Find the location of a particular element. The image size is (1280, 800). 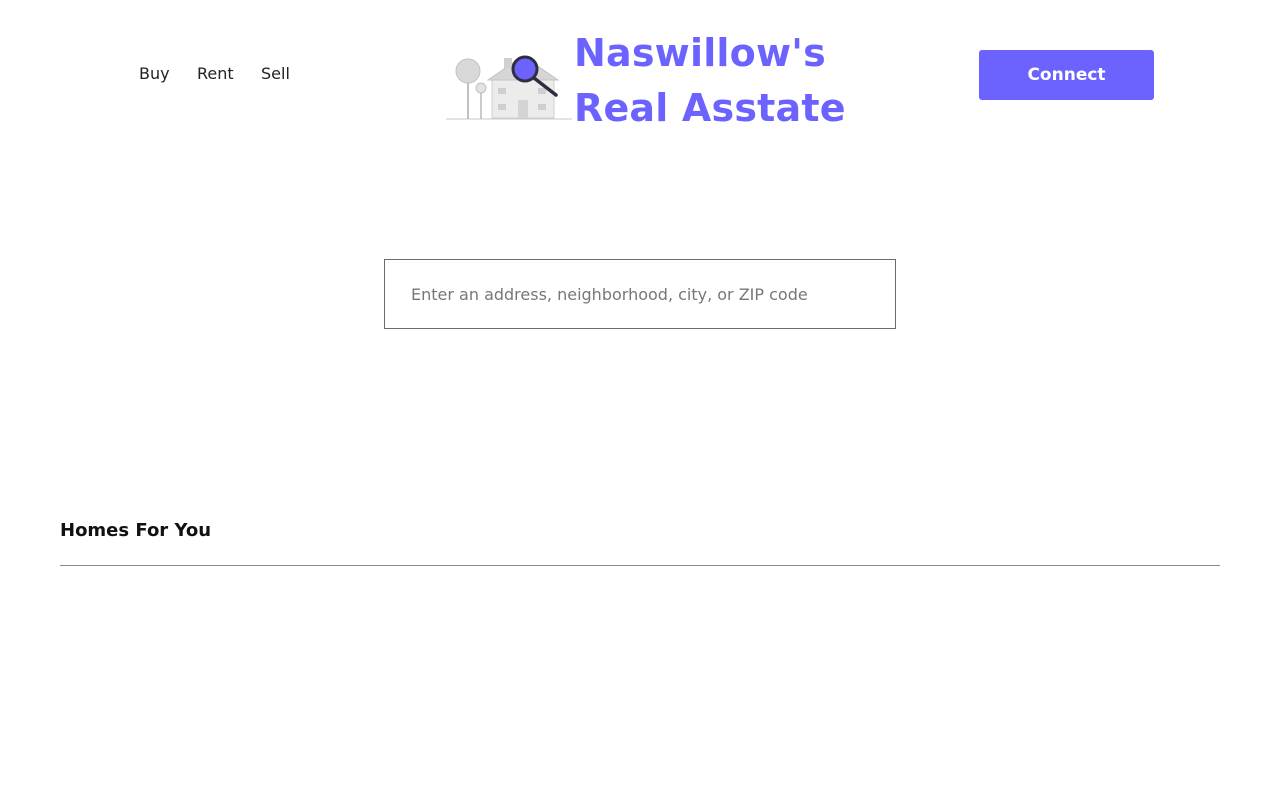

section-divider is located at coordinates (640, 565).